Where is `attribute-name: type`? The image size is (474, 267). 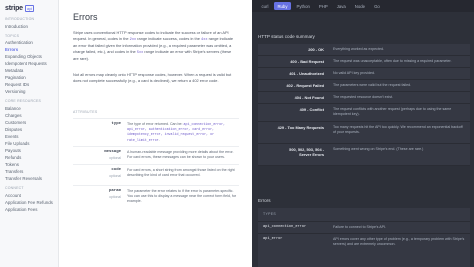 attribute-name: type is located at coordinates (116, 124).